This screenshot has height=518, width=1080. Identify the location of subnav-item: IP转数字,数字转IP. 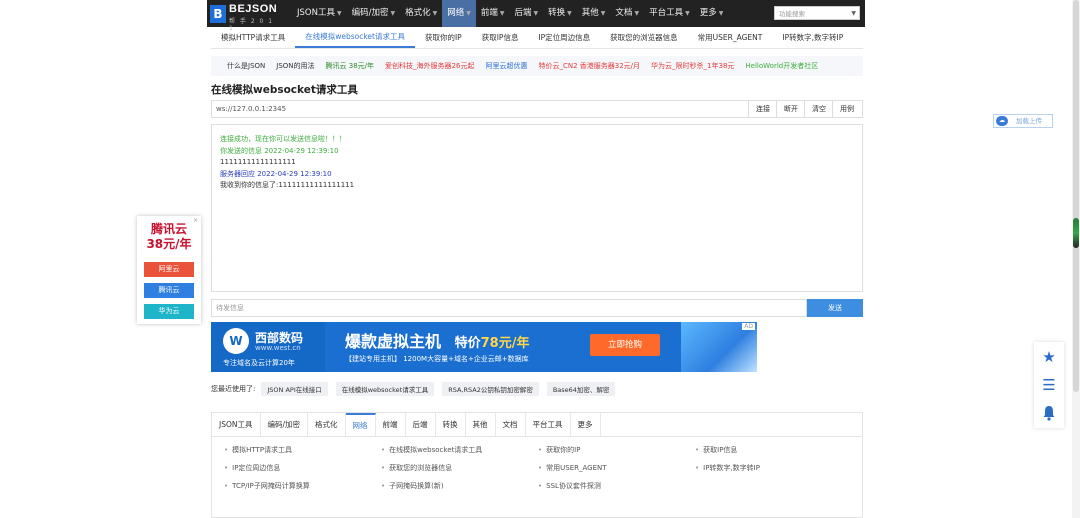
(812, 38).